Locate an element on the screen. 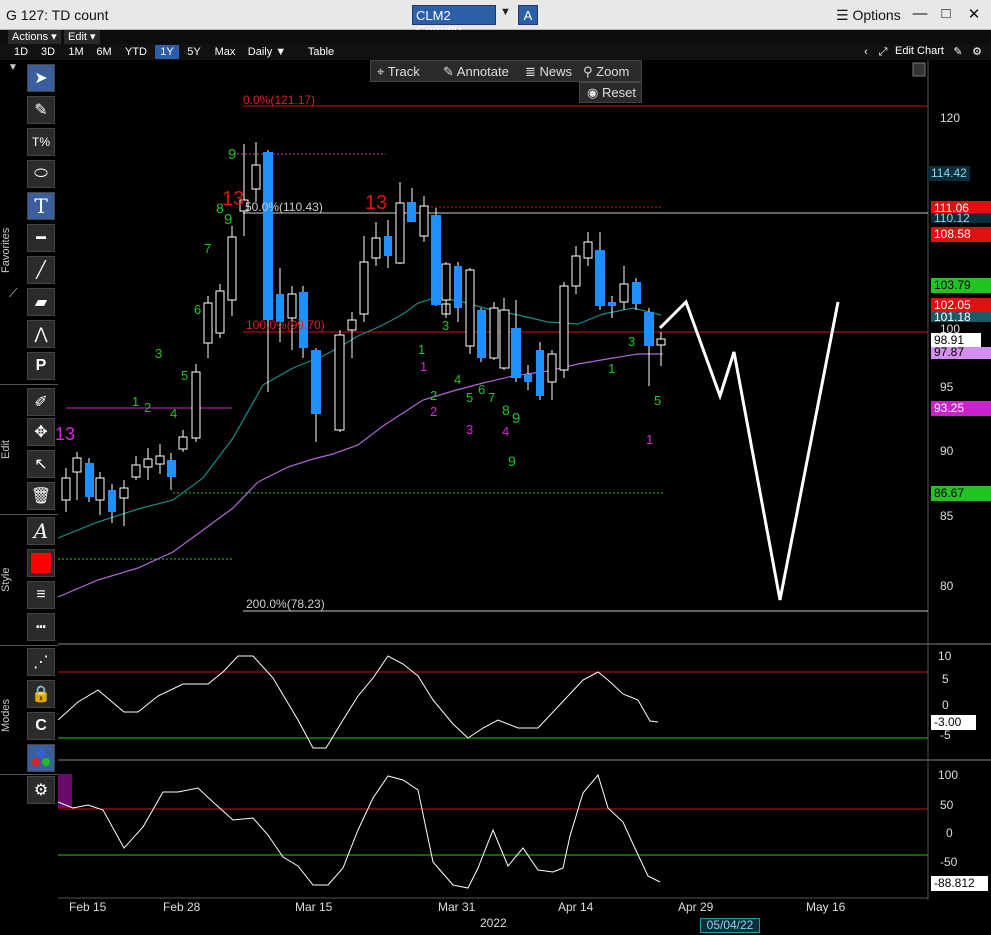 The image size is (991, 935). close-button: ✕ is located at coordinates (974, 14).